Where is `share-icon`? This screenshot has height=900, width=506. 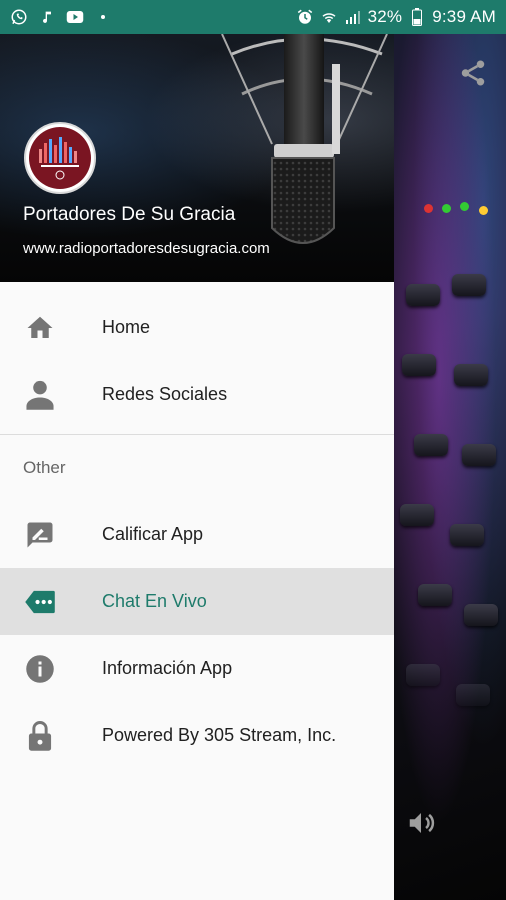
share-icon is located at coordinates (473, 73).